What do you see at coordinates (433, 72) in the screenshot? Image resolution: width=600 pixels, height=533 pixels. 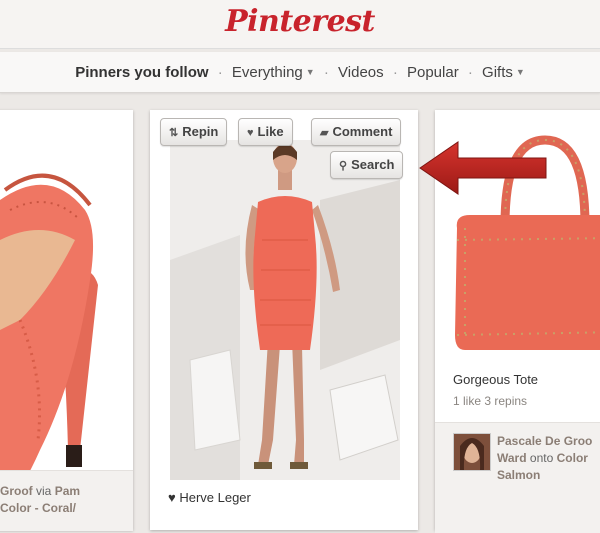 I see `nav-popular: Popular` at bounding box center [433, 72].